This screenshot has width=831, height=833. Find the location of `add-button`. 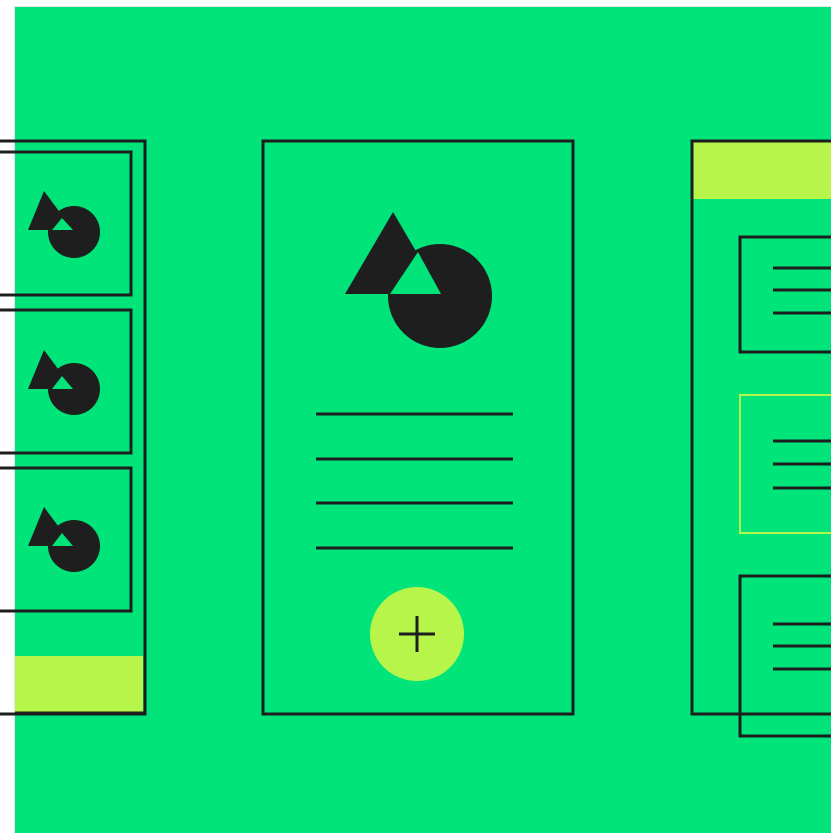

add-button is located at coordinates (417, 634).